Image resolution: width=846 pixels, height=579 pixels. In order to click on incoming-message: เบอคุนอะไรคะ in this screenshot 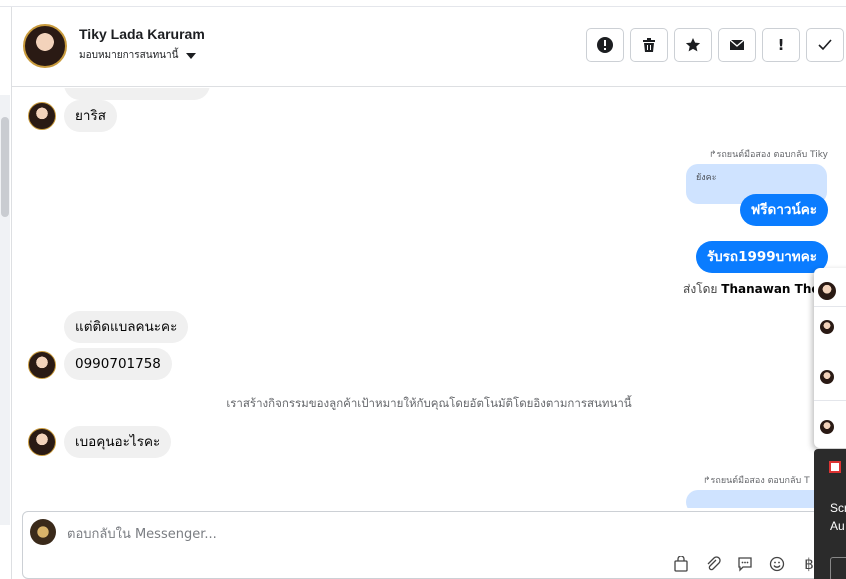, I will do `click(118, 442)`.